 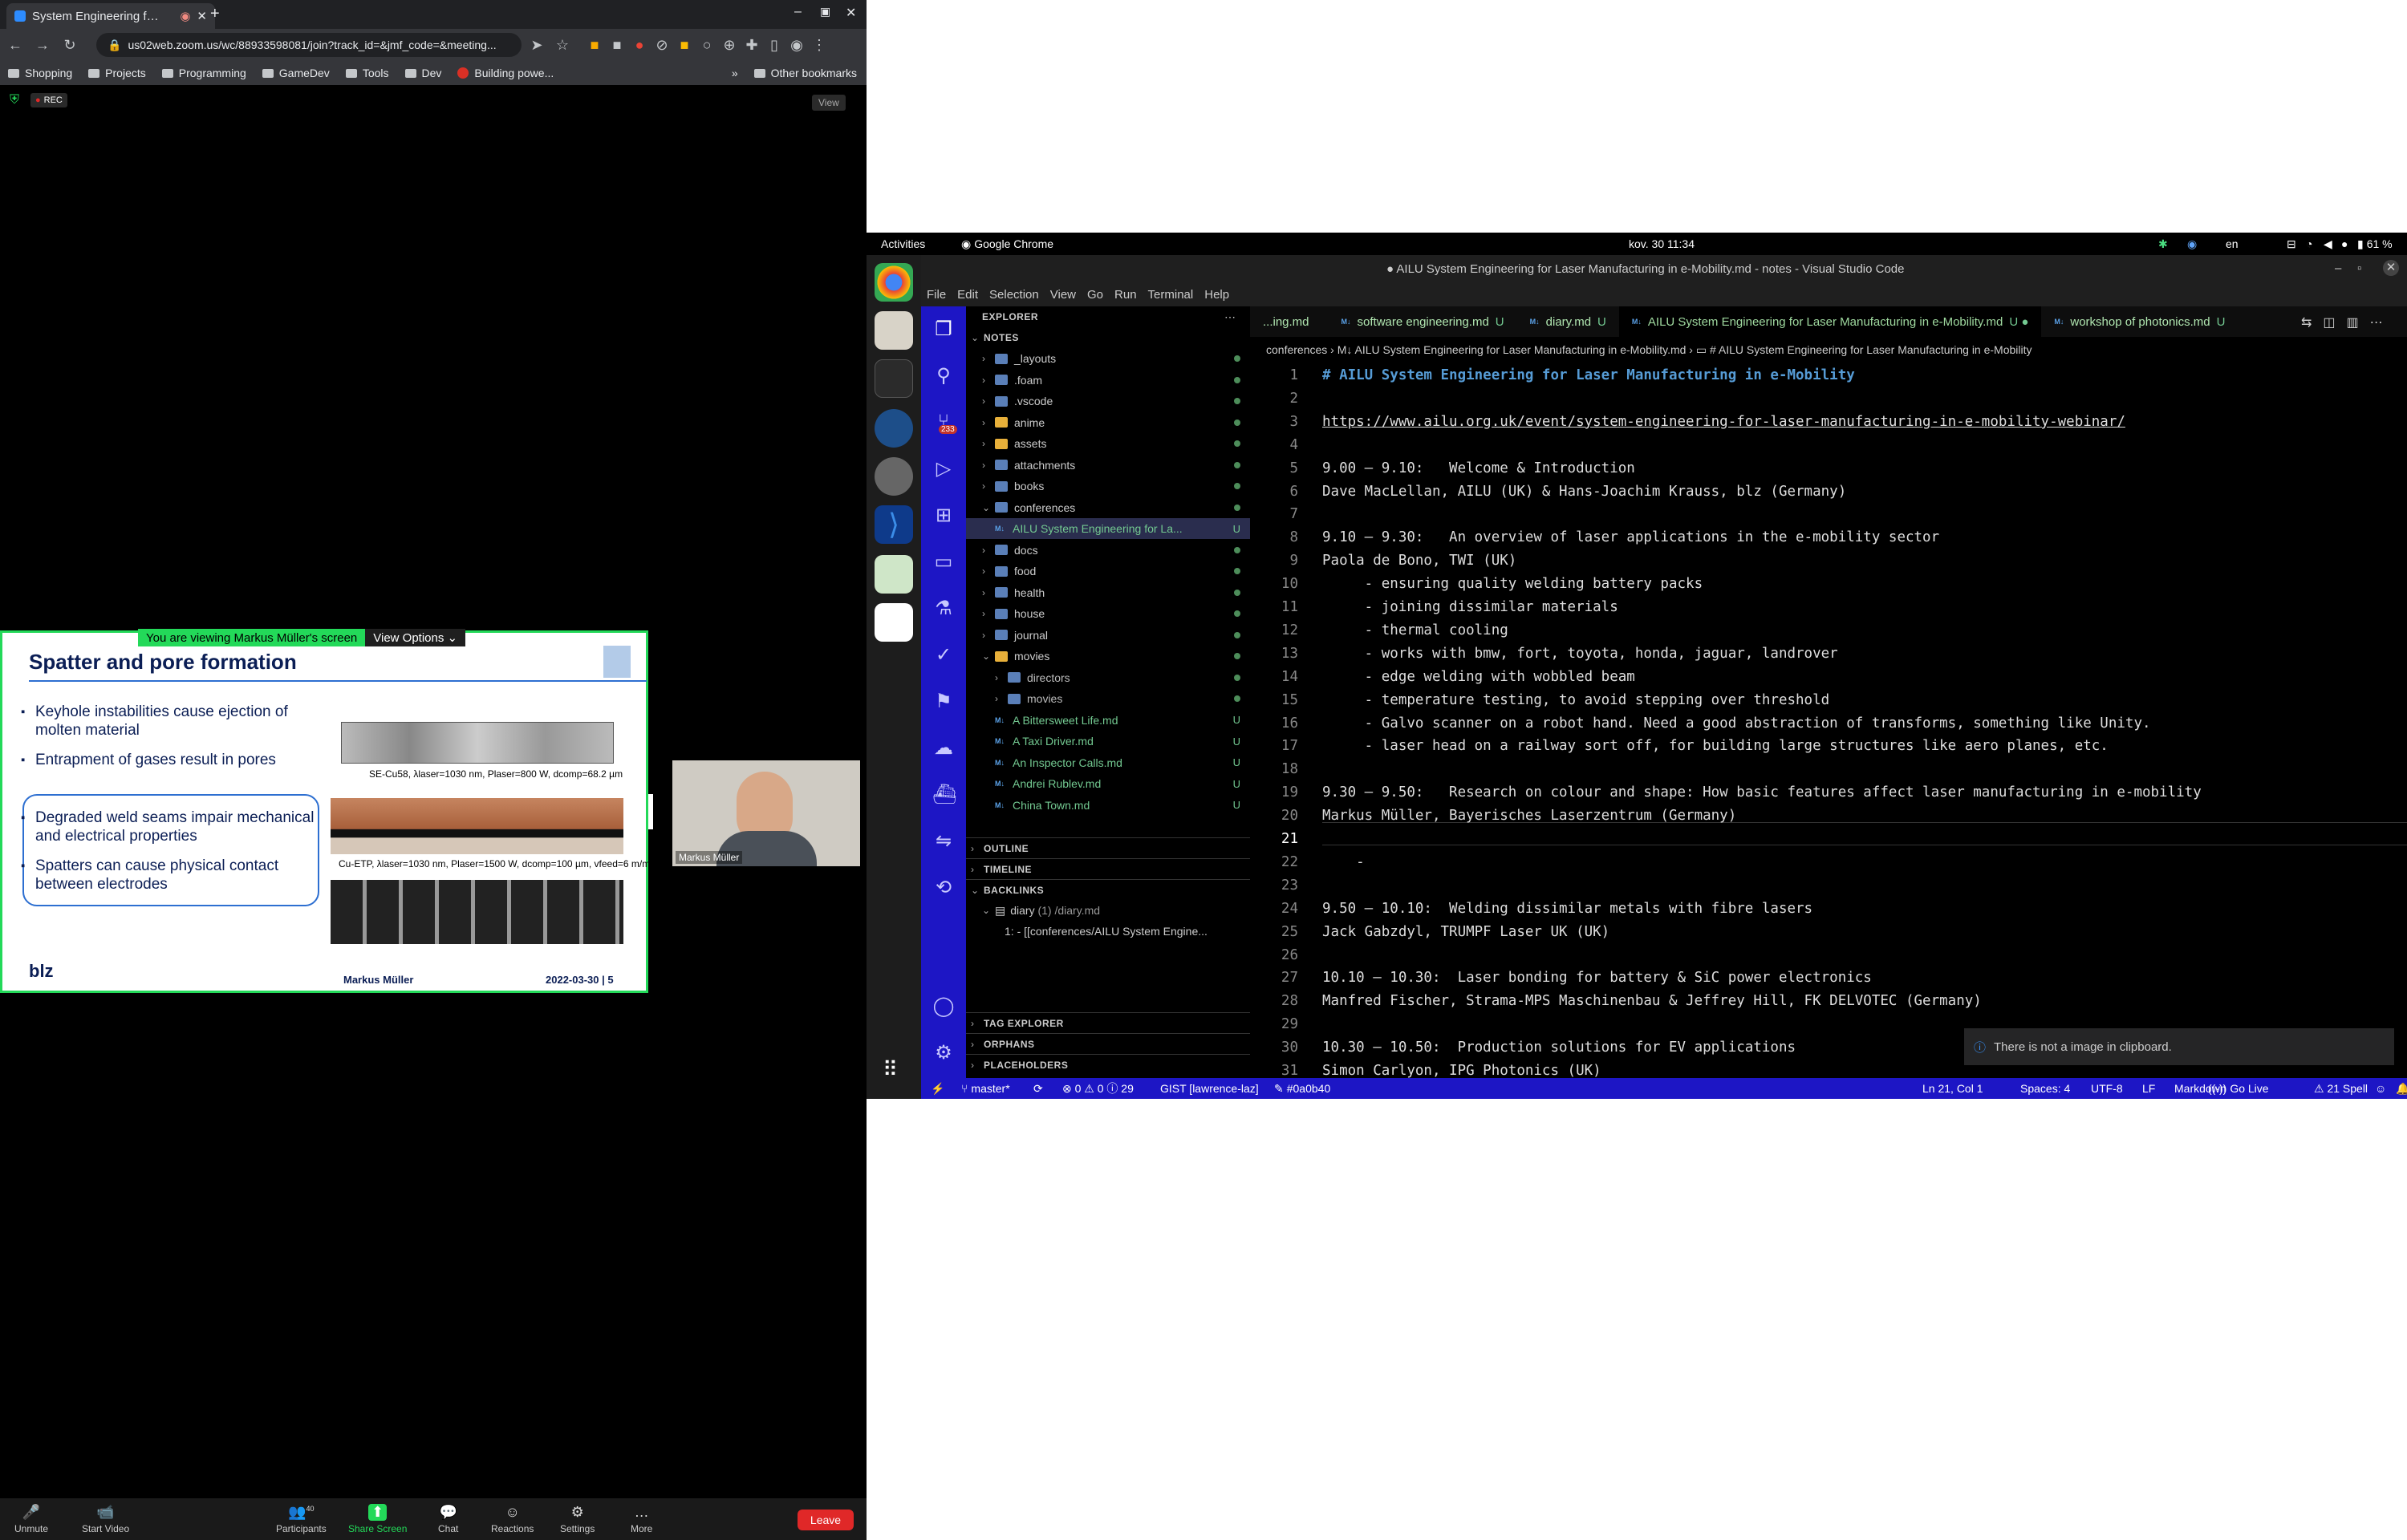 What do you see at coordinates (42, 45) in the screenshot?
I see `forward-icon: →` at bounding box center [42, 45].